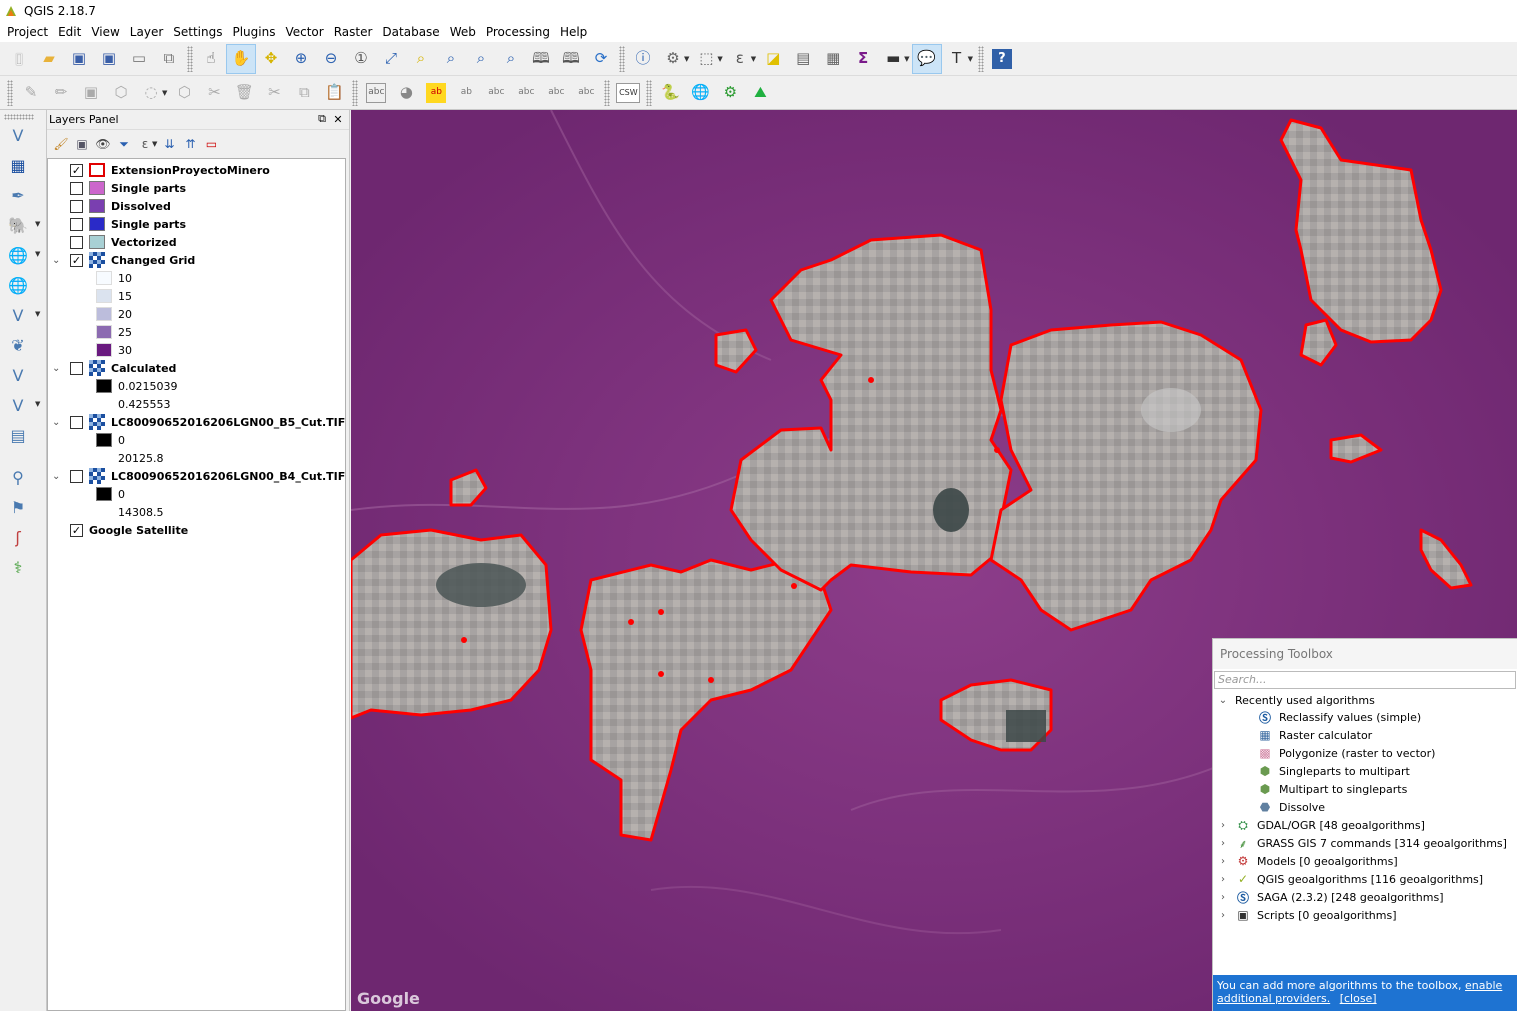 The image size is (1517, 1011). I want to click on close-icon: ✕, so click(338, 119).